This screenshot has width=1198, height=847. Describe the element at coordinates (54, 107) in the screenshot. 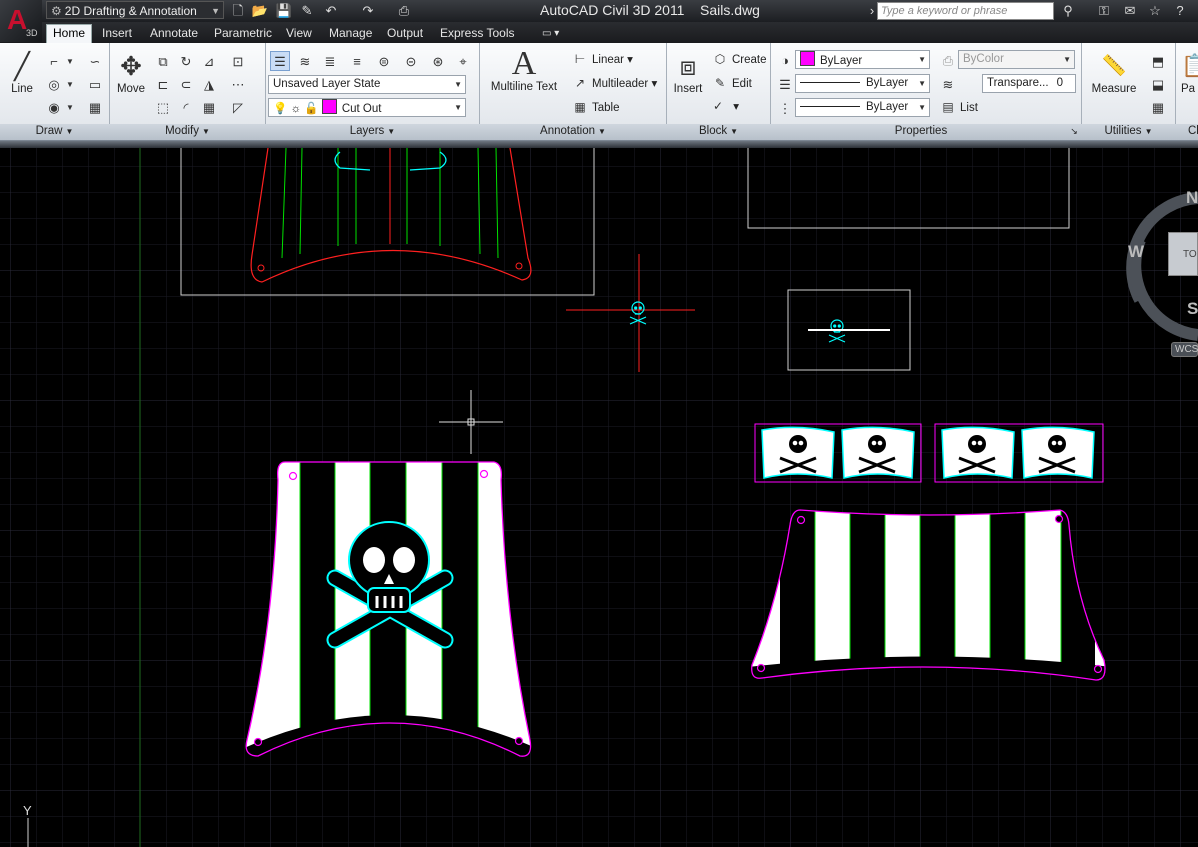

I see `ellipse-icon: ◉` at that location.